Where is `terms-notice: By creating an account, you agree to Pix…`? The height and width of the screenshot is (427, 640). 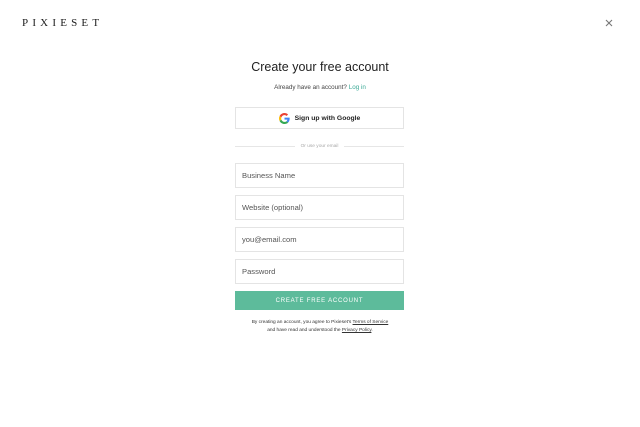
terms-notice: By creating an account, you agree to Pix… is located at coordinates (320, 327).